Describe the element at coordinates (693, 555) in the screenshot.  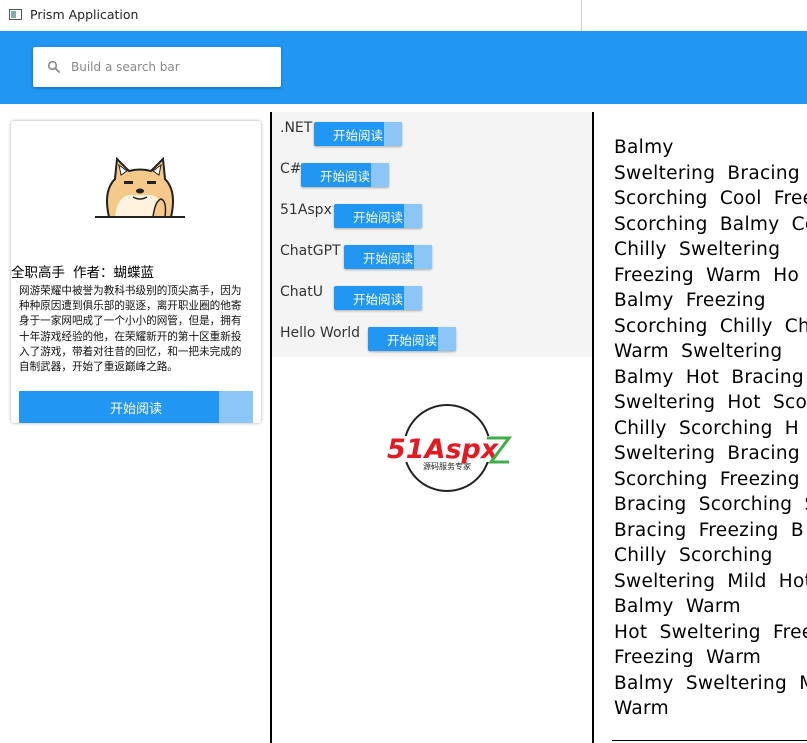
I see `word-line: Chilly Scorching` at that location.